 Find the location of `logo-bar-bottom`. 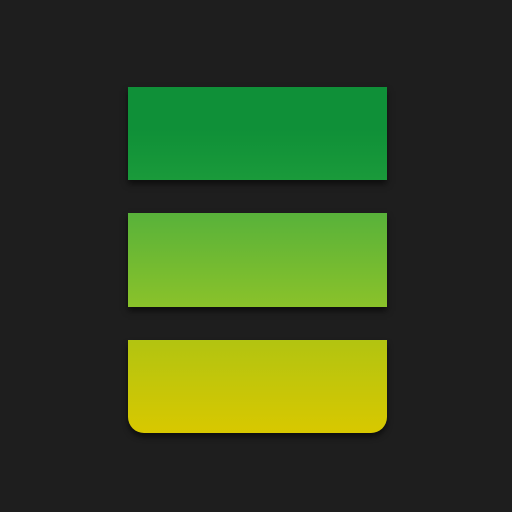

logo-bar-bottom is located at coordinates (257, 386).